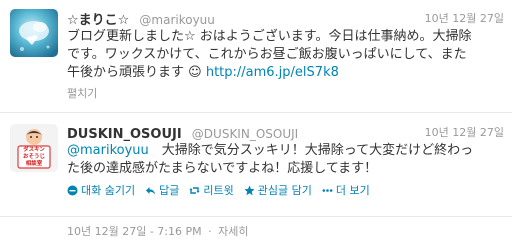 This screenshot has width=512, height=243. I want to click on avatar-text-line: おそうじ, so click(33, 157).